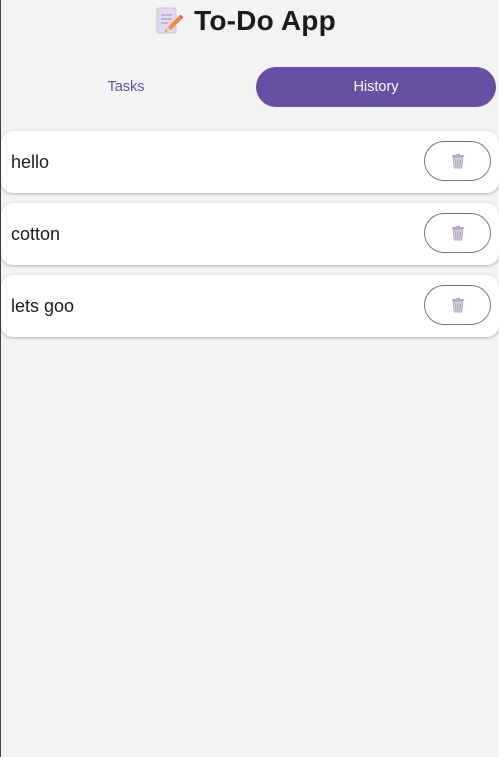 The height and width of the screenshot is (757, 499). Describe the element at coordinates (126, 87) in the screenshot. I see `tab-tasks: Tasks` at that location.